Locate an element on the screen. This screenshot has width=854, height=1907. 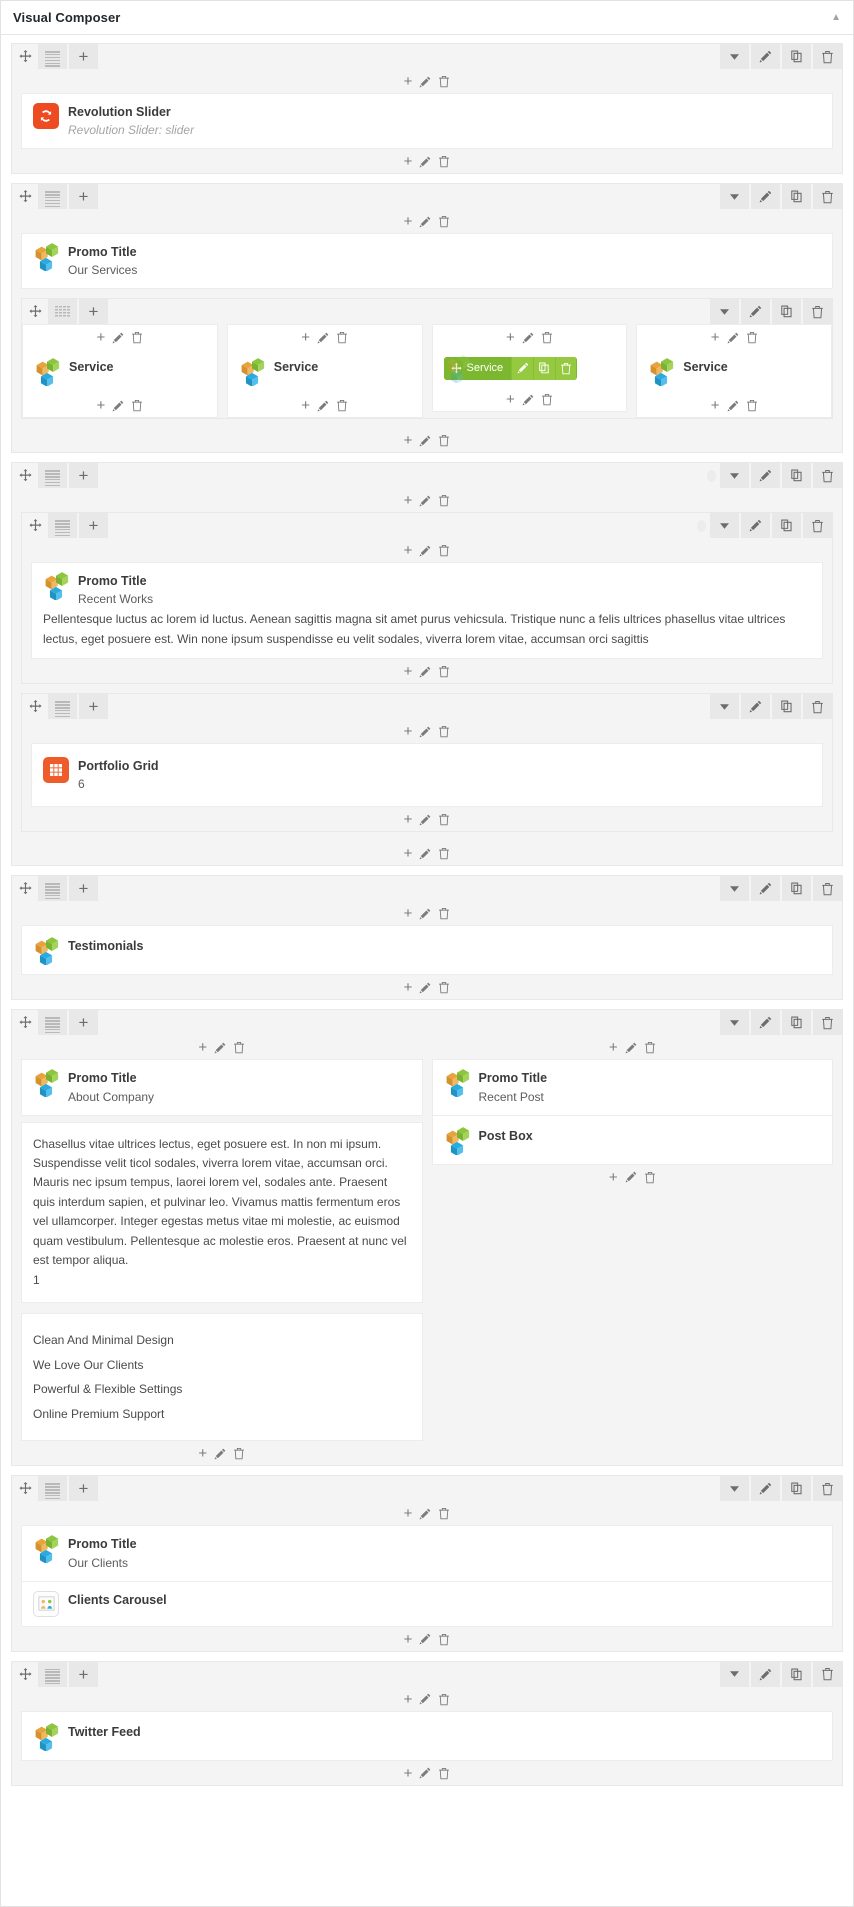
element-promo-title-our-services: Promo Title Our Services is located at coordinates (427, 261).